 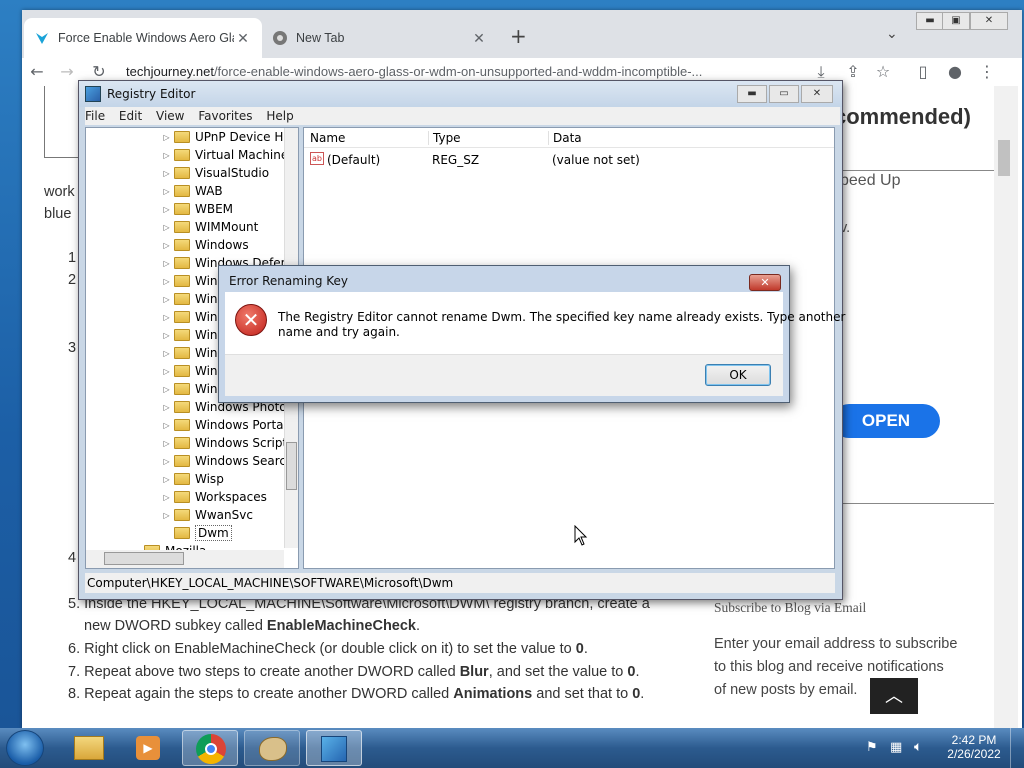 I want to click on step-num: 8., so click(x=74, y=694).